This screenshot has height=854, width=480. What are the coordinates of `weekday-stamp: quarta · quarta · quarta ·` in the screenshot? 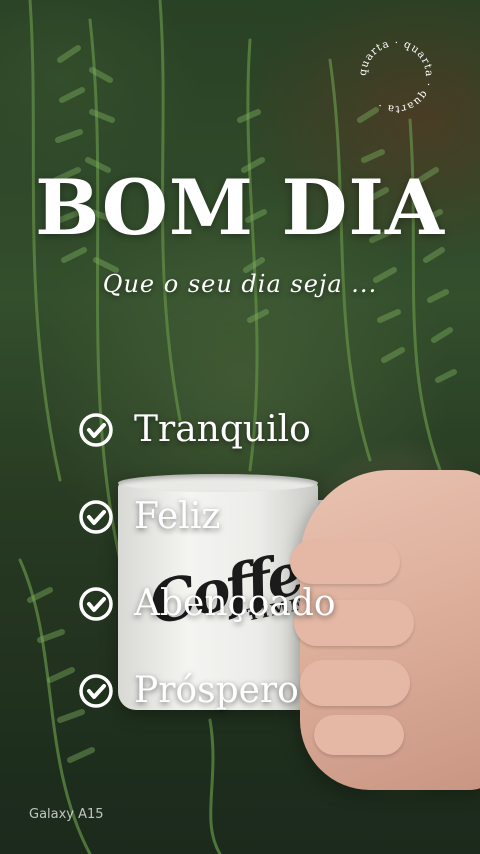 It's located at (396, 76).